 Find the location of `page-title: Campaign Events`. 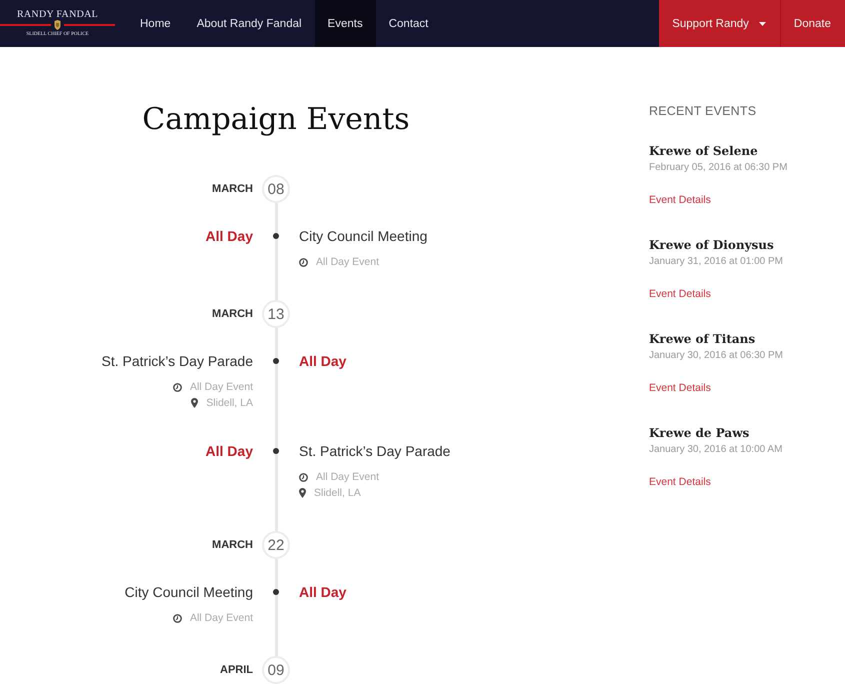

page-title: Campaign Events is located at coordinates (276, 120).